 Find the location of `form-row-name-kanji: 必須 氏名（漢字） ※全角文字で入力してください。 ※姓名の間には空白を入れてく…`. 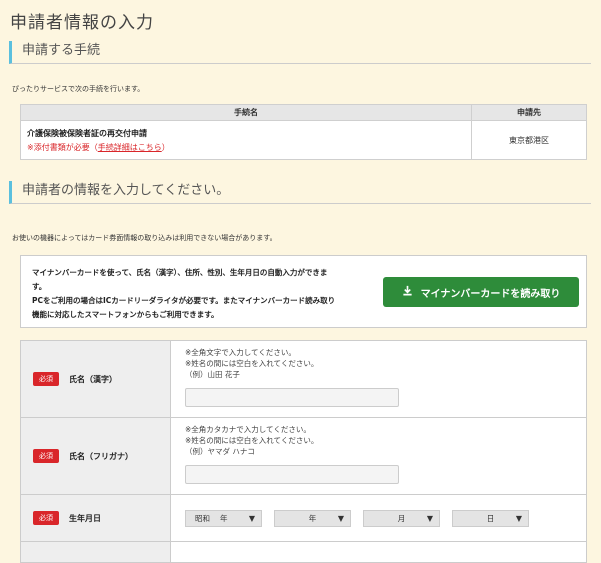

form-row-name-kanji: 必須 氏名（漢字） ※全角文字で入力してください。 ※姓名の間には空白を入れてく… is located at coordinates (303, 379).